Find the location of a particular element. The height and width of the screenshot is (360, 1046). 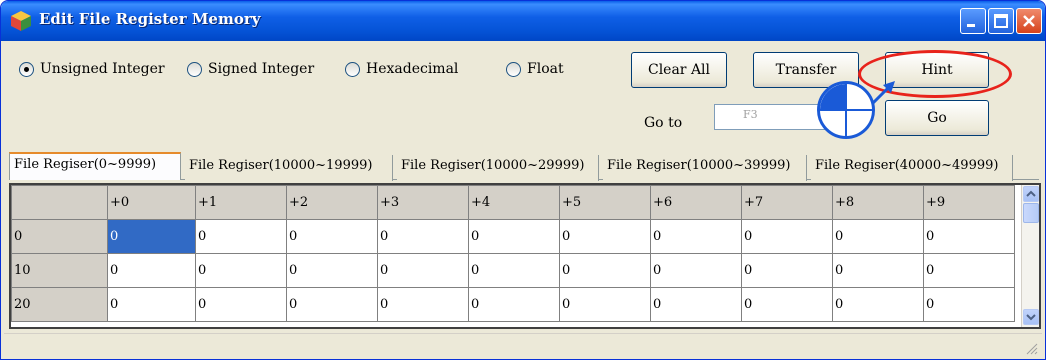

cube-icon is located at coordinates (21, 21).